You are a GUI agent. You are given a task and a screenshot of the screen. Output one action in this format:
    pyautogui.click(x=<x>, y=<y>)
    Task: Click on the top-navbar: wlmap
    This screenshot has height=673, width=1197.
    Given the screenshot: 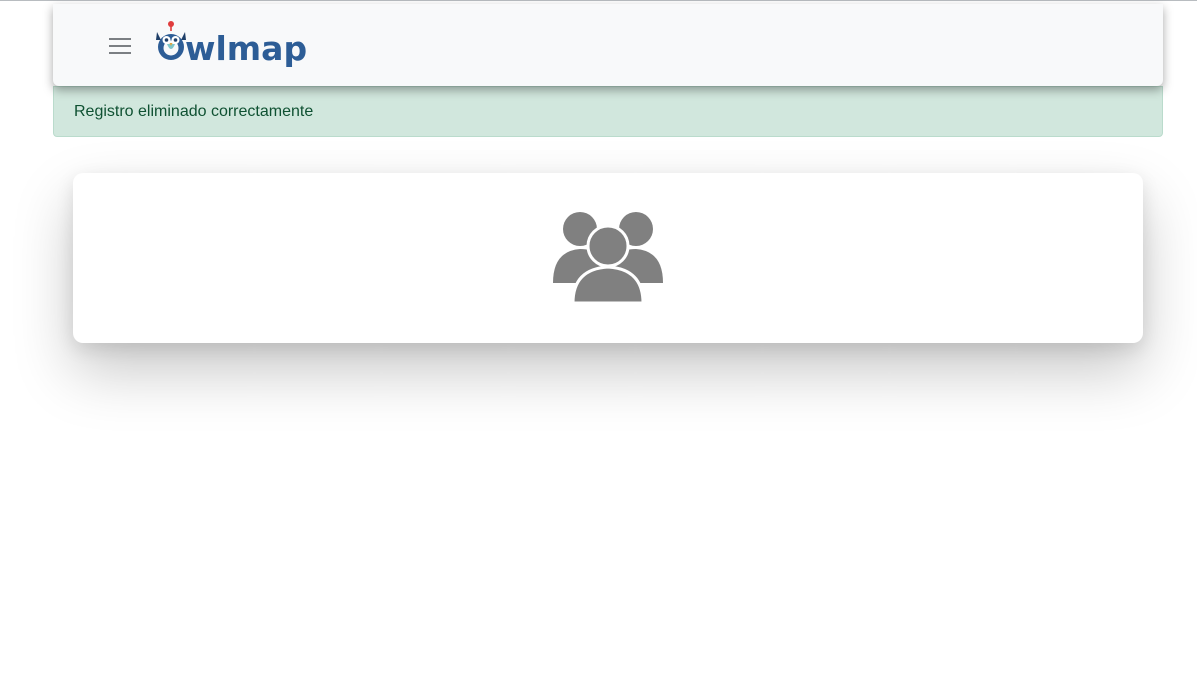 What is the action you would take?
    pyautogui.click(x=608, y=45)
    